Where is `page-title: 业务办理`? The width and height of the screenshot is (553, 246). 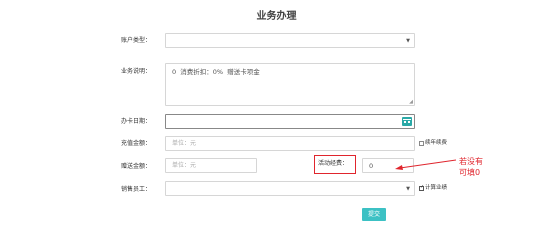 page-title: 业务办理 is located at coordinates (276, 16).